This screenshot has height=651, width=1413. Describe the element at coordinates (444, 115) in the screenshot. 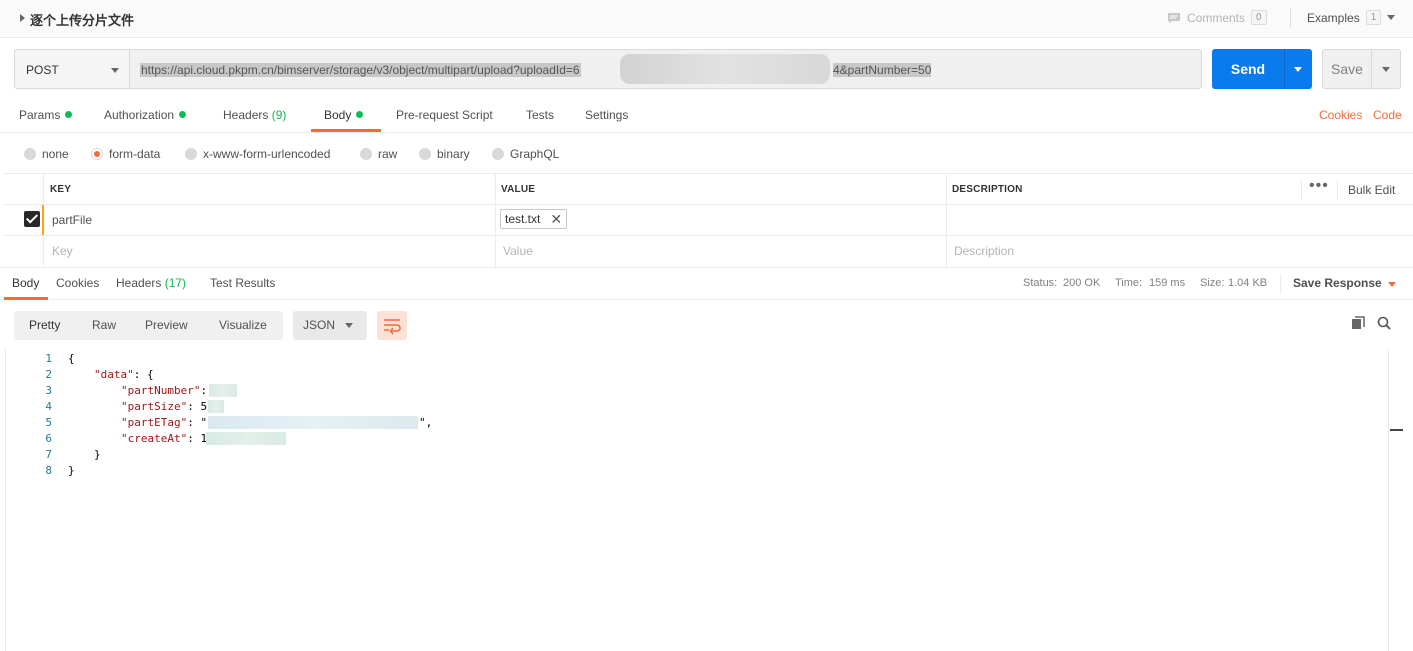

I see `tab-pre-request-script: Pre-request Script` at that location.